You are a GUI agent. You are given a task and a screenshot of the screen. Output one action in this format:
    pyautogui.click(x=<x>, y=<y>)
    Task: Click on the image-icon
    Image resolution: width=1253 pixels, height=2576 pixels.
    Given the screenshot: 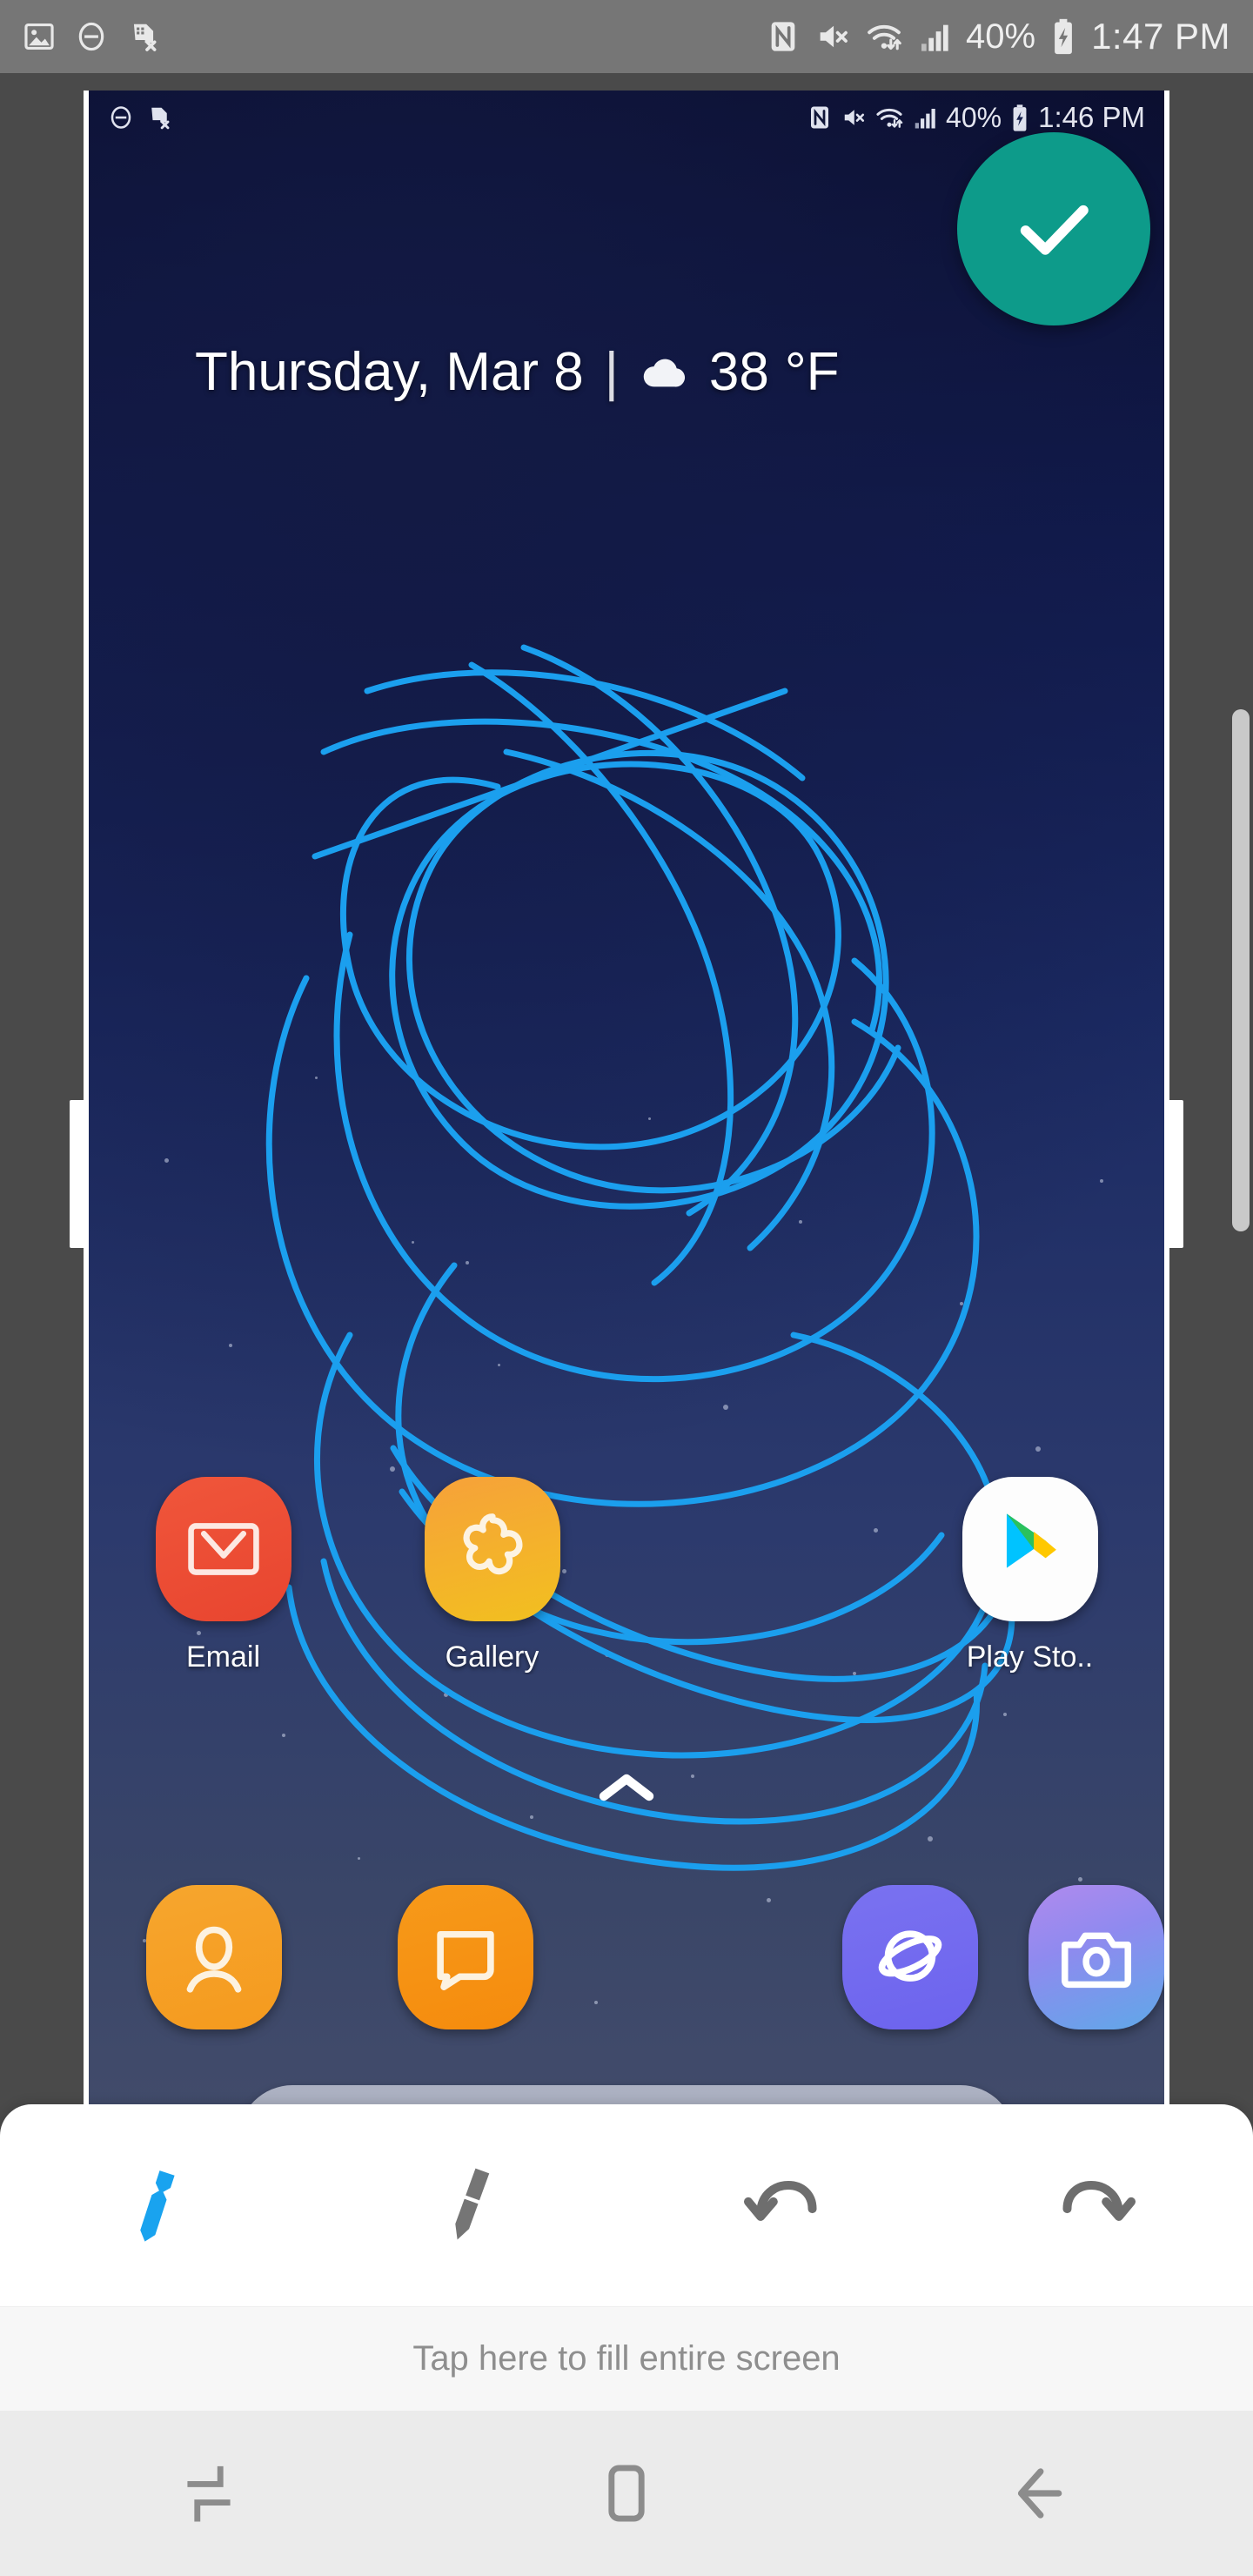 What is the action you would take?
    pyautogui.click(x=39, y=37)
    